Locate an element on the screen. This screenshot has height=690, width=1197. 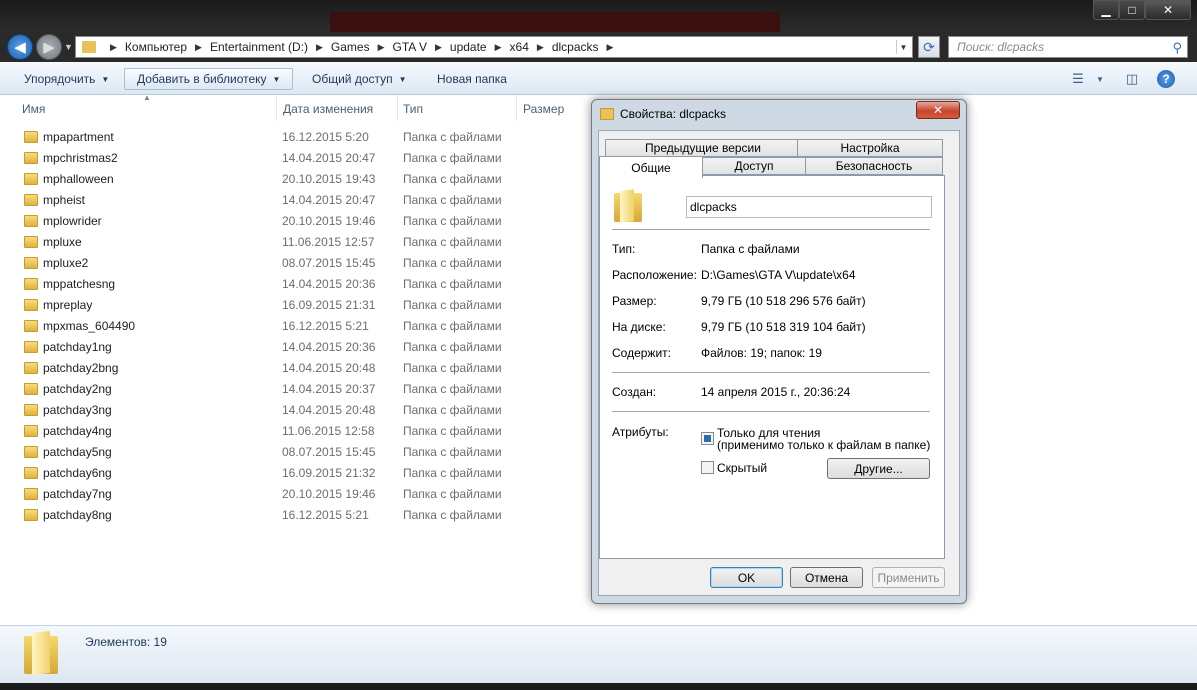
tab-general: Общие is located at coordinates (651, 167).